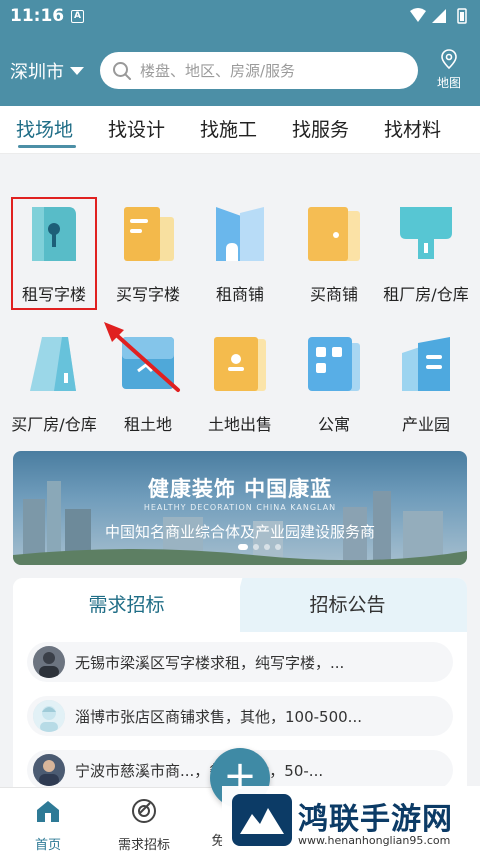 The width and height of the screenshot is (480, 854). What do you see at coordinates (239, 424) in the screenshot?
I see `category-label: 土地出售` at bounding box center [239, 424].